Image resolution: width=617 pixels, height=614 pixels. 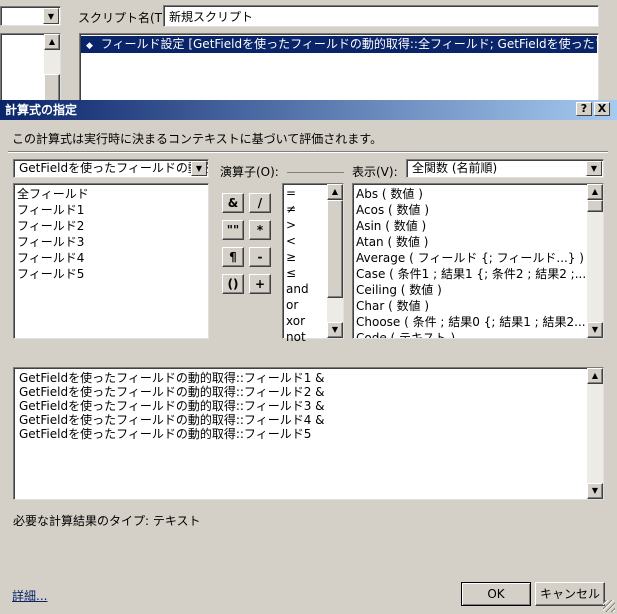 What do you see at coordinates (602, 109) in the screenshot?
I see `close-button: X` at bounding box center [602, 109].